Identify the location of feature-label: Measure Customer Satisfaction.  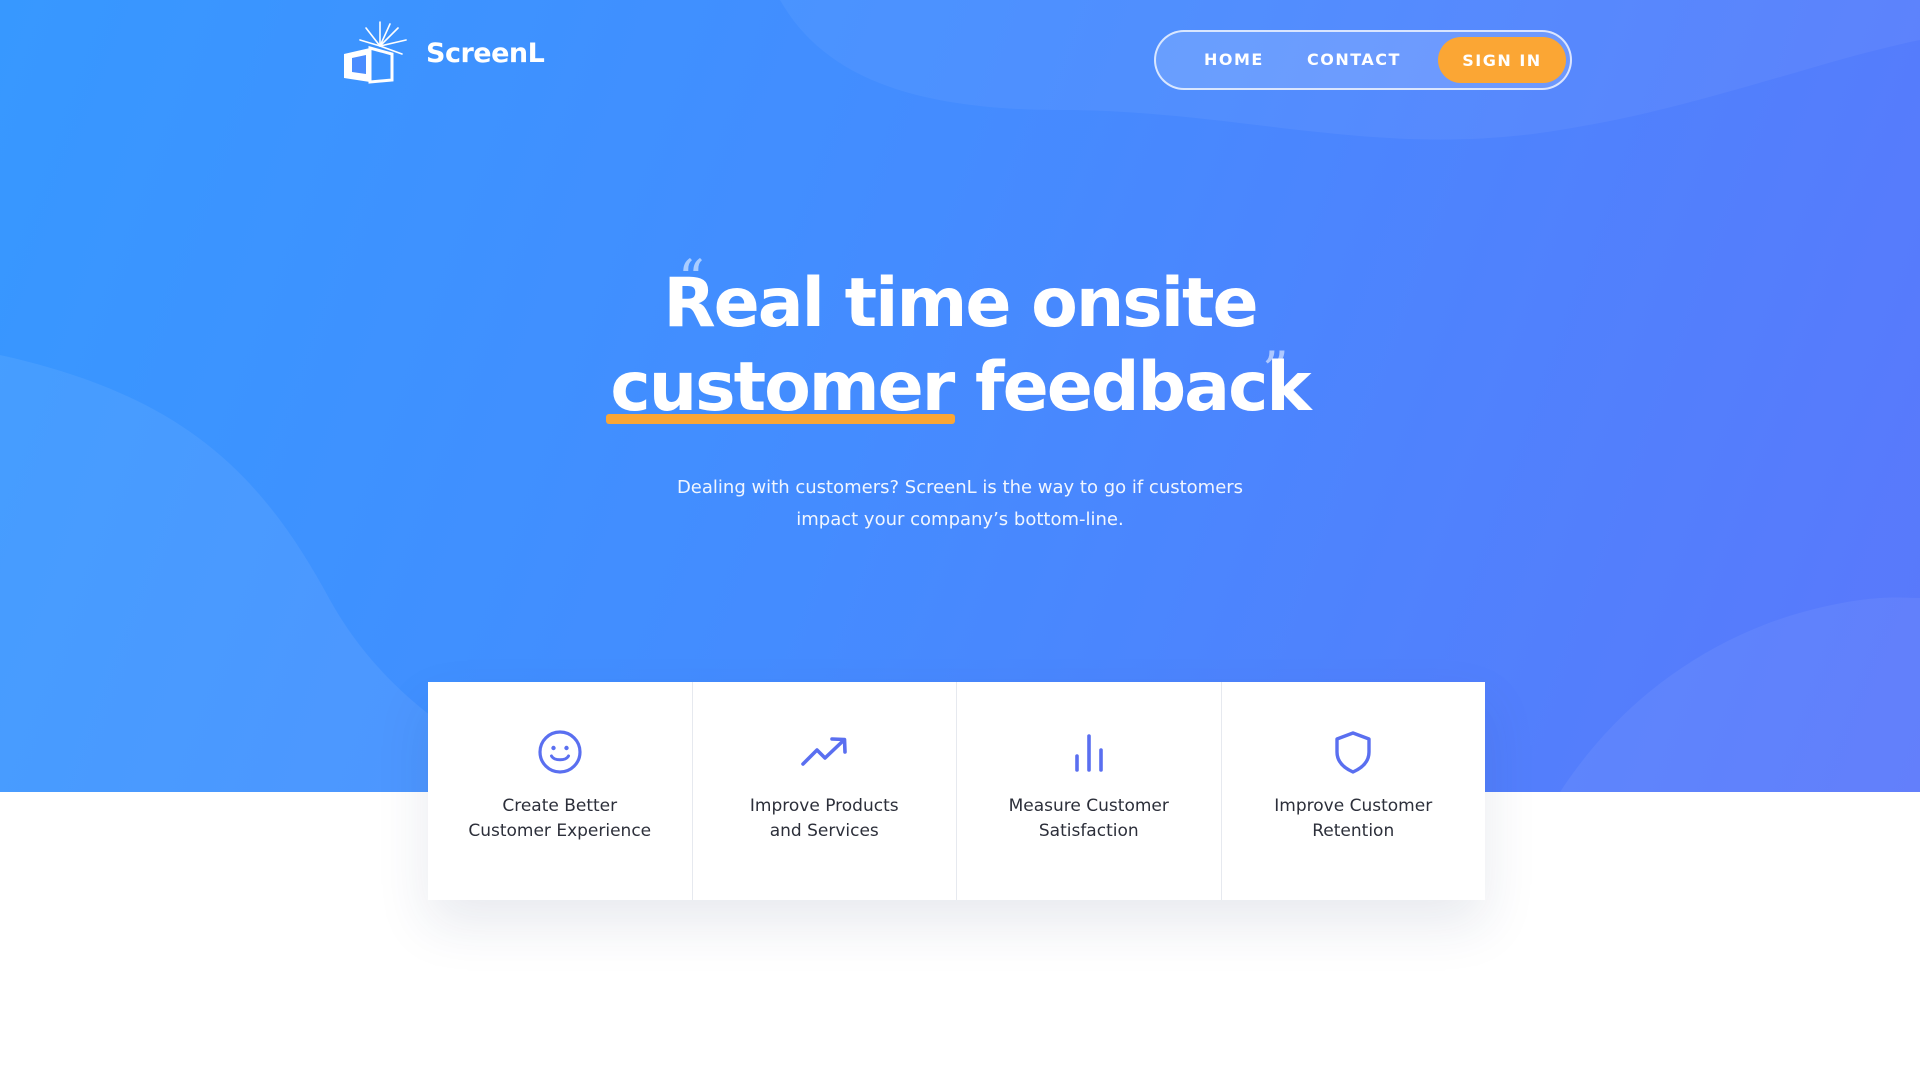
(1089, 819).